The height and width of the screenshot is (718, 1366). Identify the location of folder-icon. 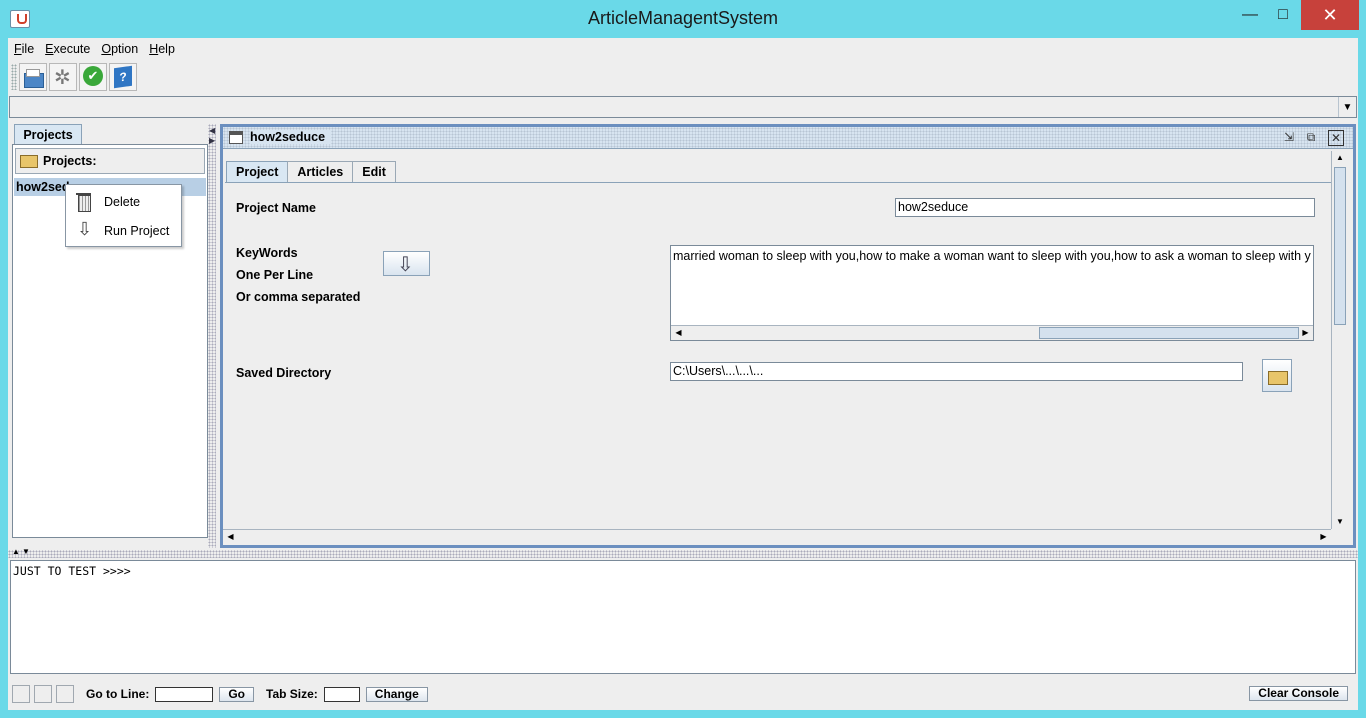
(29, 161).